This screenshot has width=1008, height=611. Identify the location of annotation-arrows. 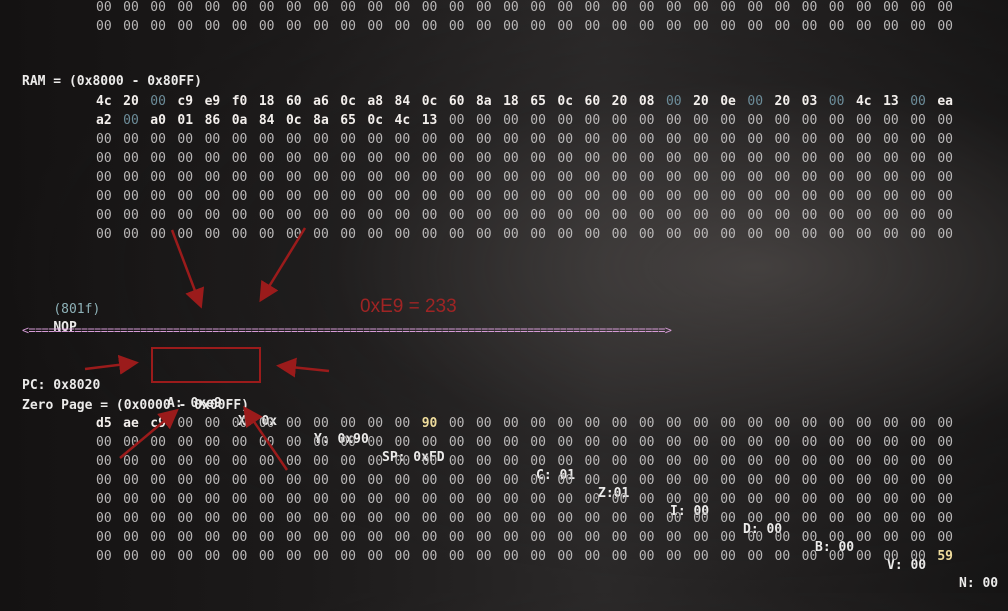
(207, 349).